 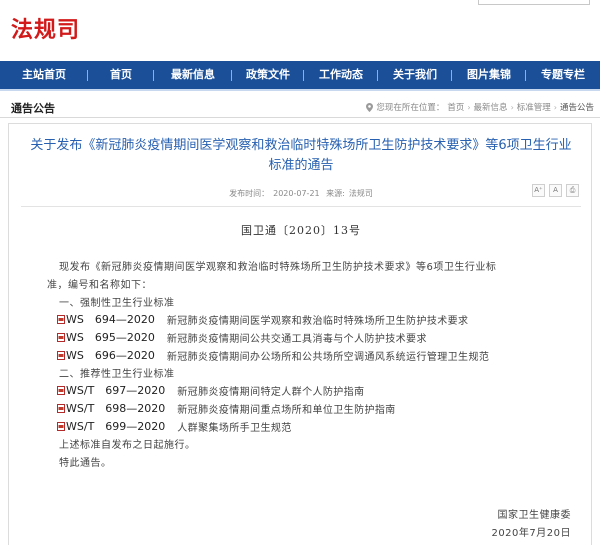 I want to click on site-logo-title: 法规司, so click(x=45, y=28).